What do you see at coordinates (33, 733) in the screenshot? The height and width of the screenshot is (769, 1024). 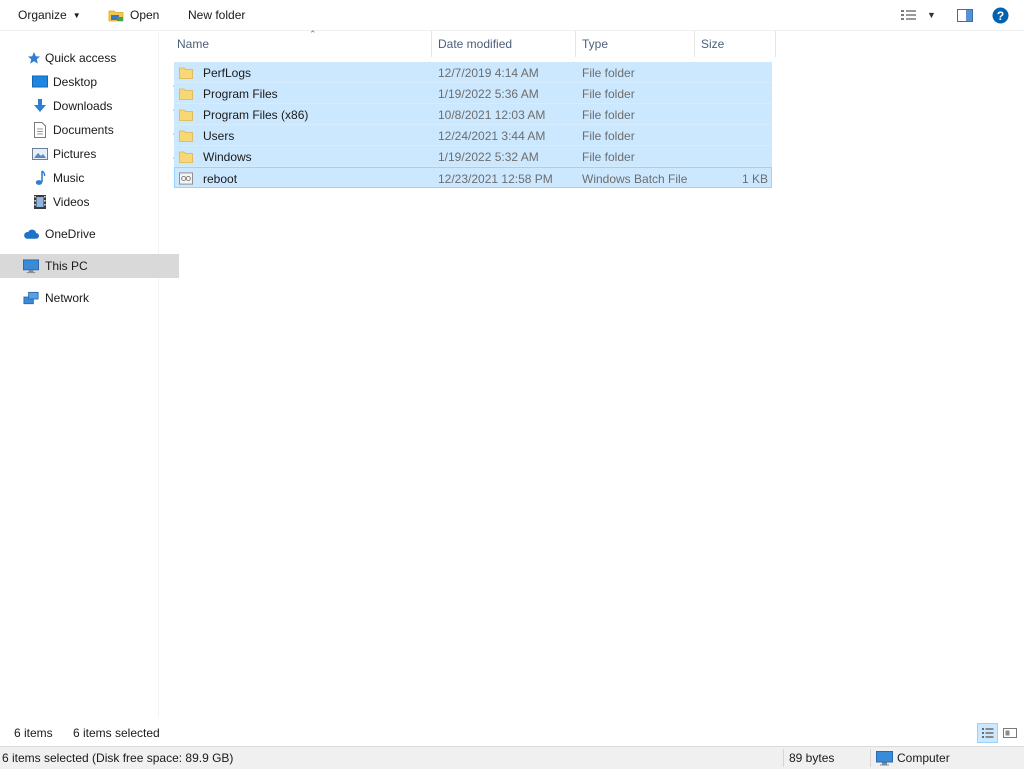 I see `item-count: 6 items` at bounding box center [33, 733].